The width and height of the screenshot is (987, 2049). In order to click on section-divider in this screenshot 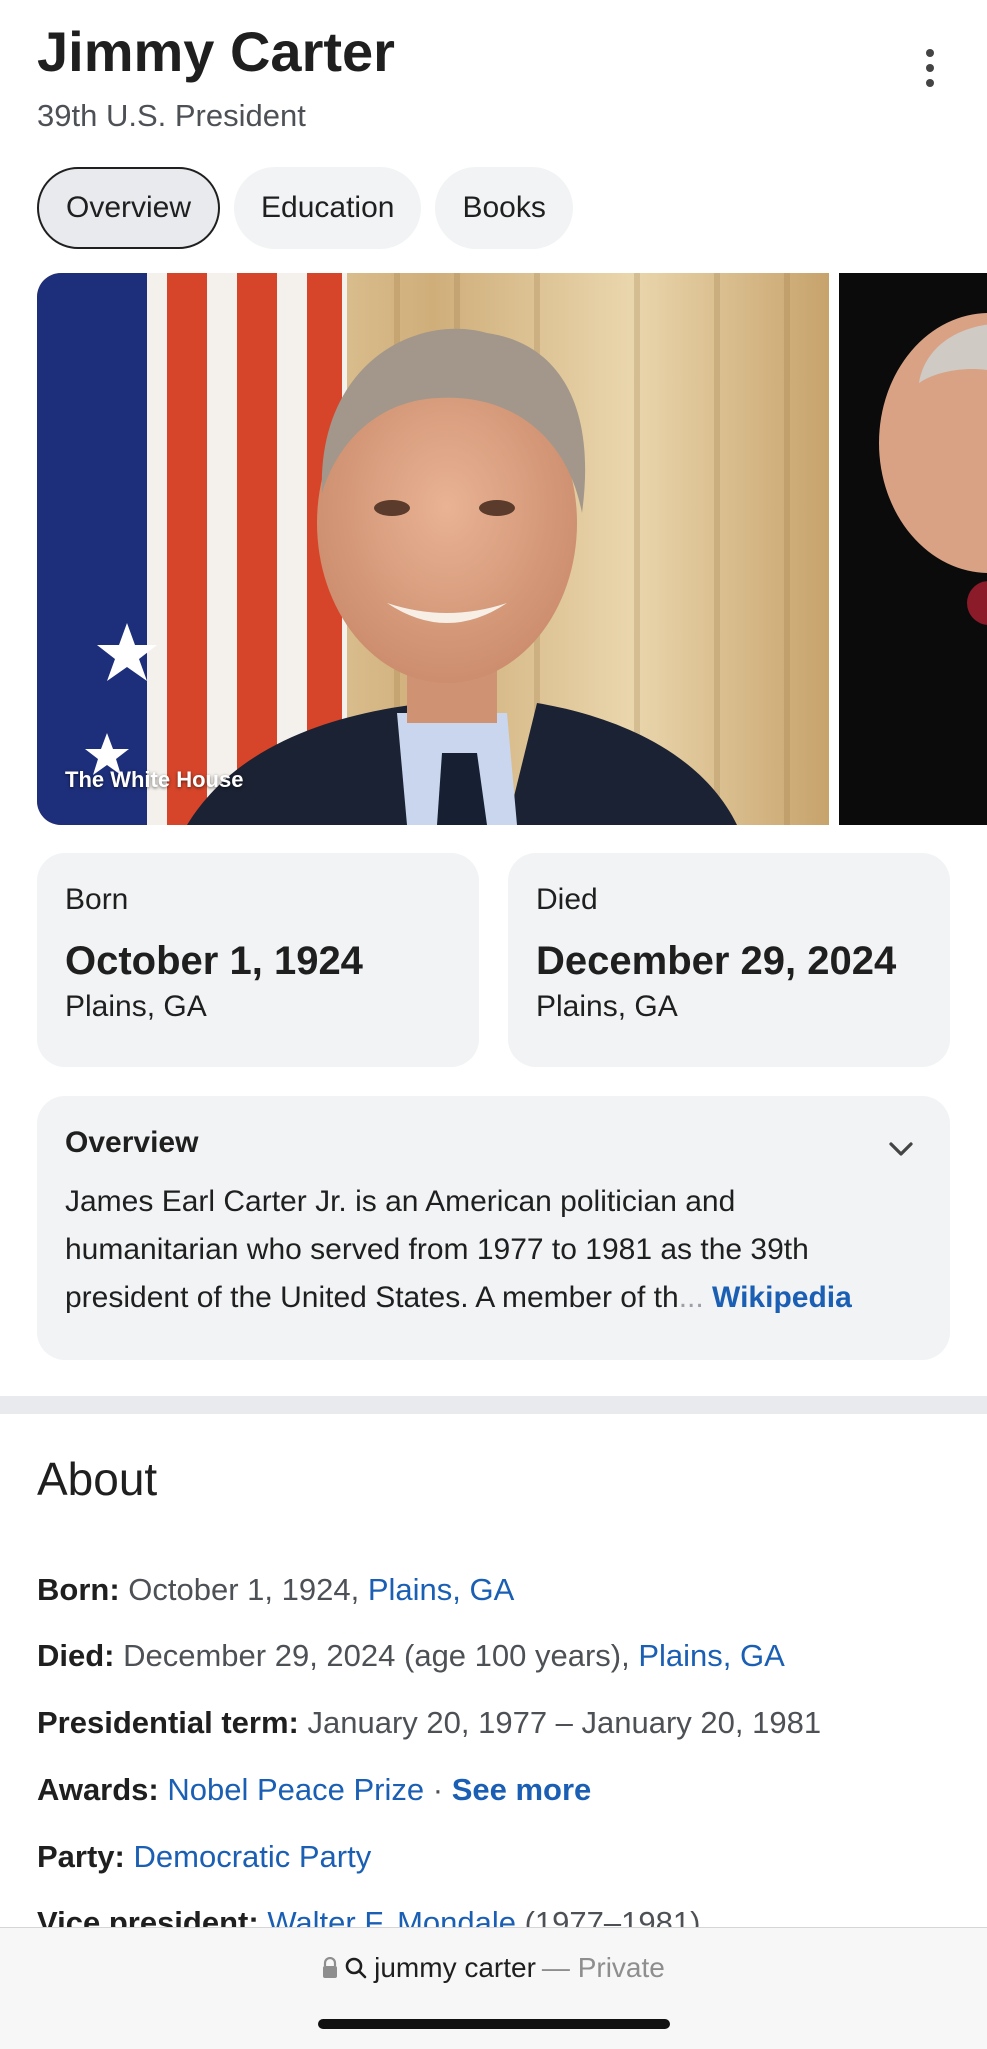, I will do `click(493, 1405)`.